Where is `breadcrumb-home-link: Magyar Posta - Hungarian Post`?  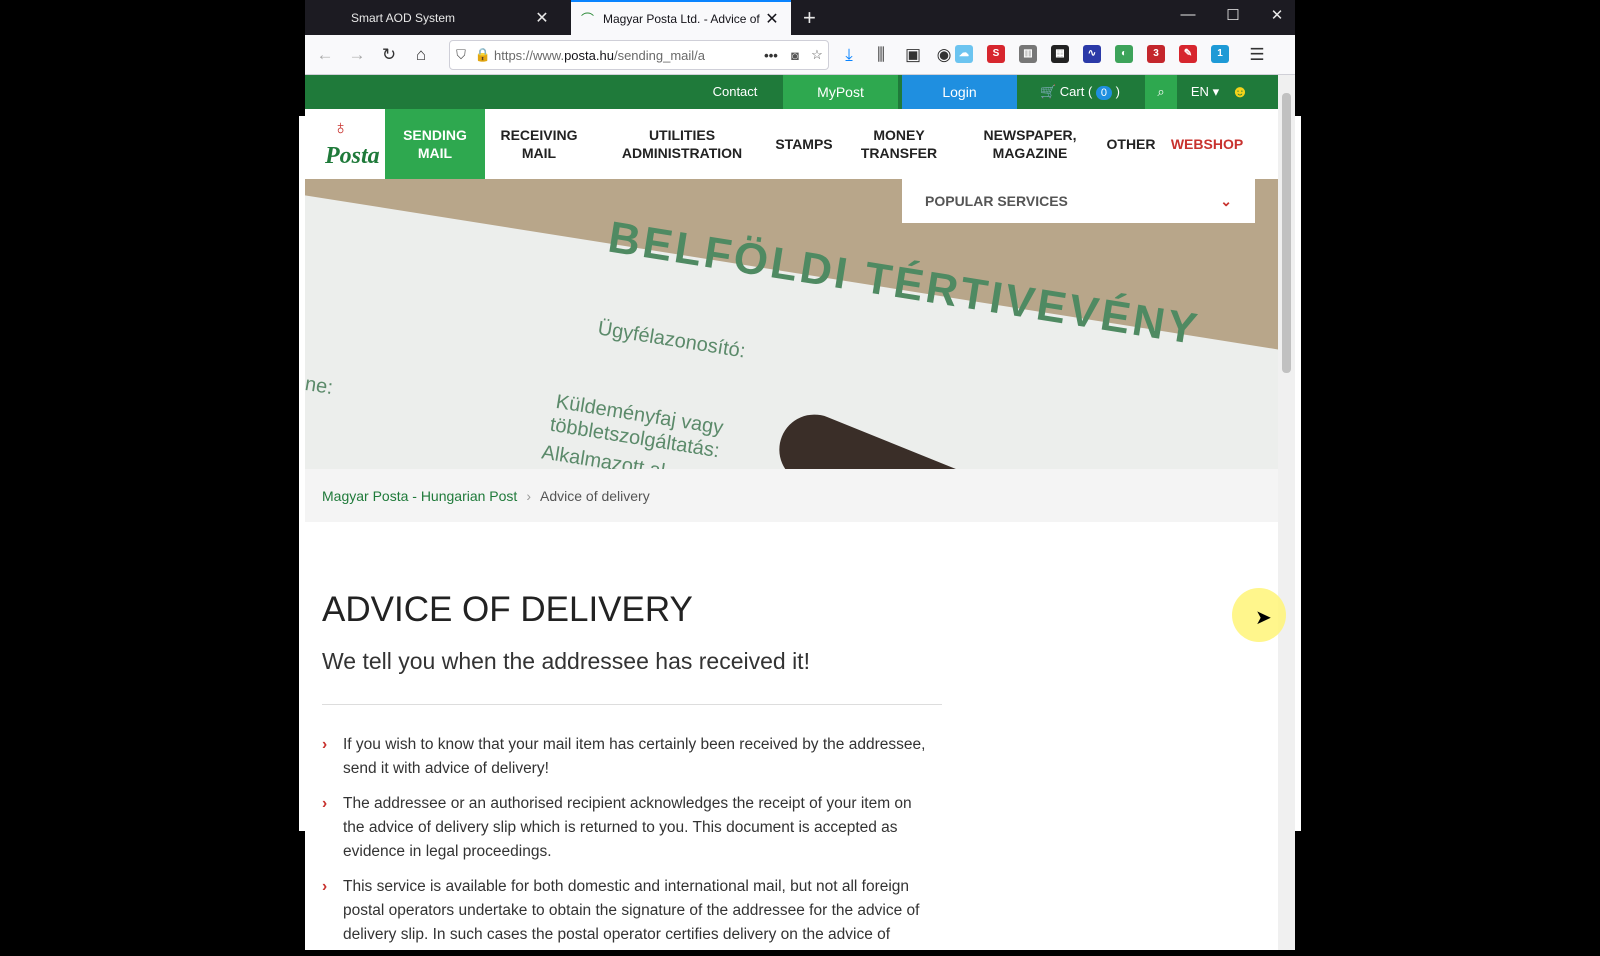
breadcrumb-home-link: Magyar Posta - Hungarian Post is located at coordinates (419, 496).